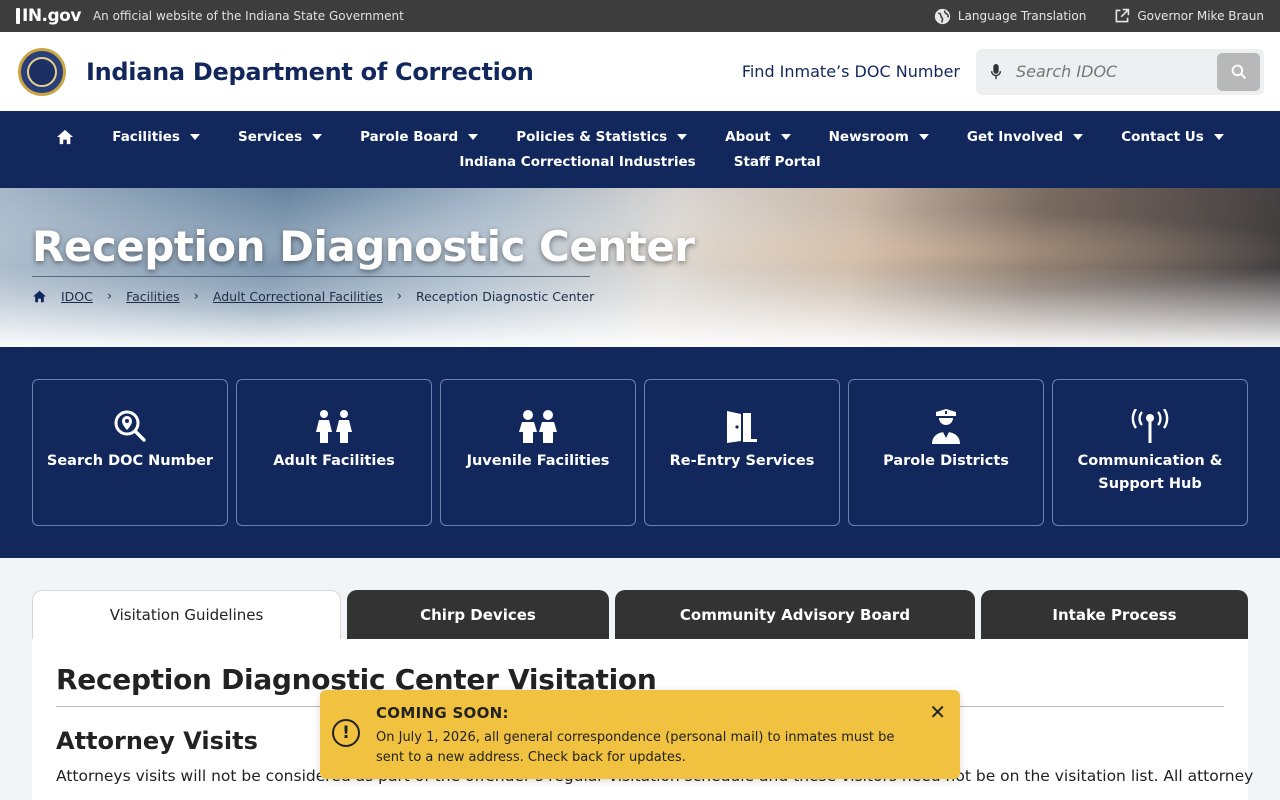 The height and width of the screenshot is (800, 1280). Describe the element at coordinates (538, 452) in the screenshot. I see `quick-link-juvenile-facilities: Juvenile Facilities` at that location.